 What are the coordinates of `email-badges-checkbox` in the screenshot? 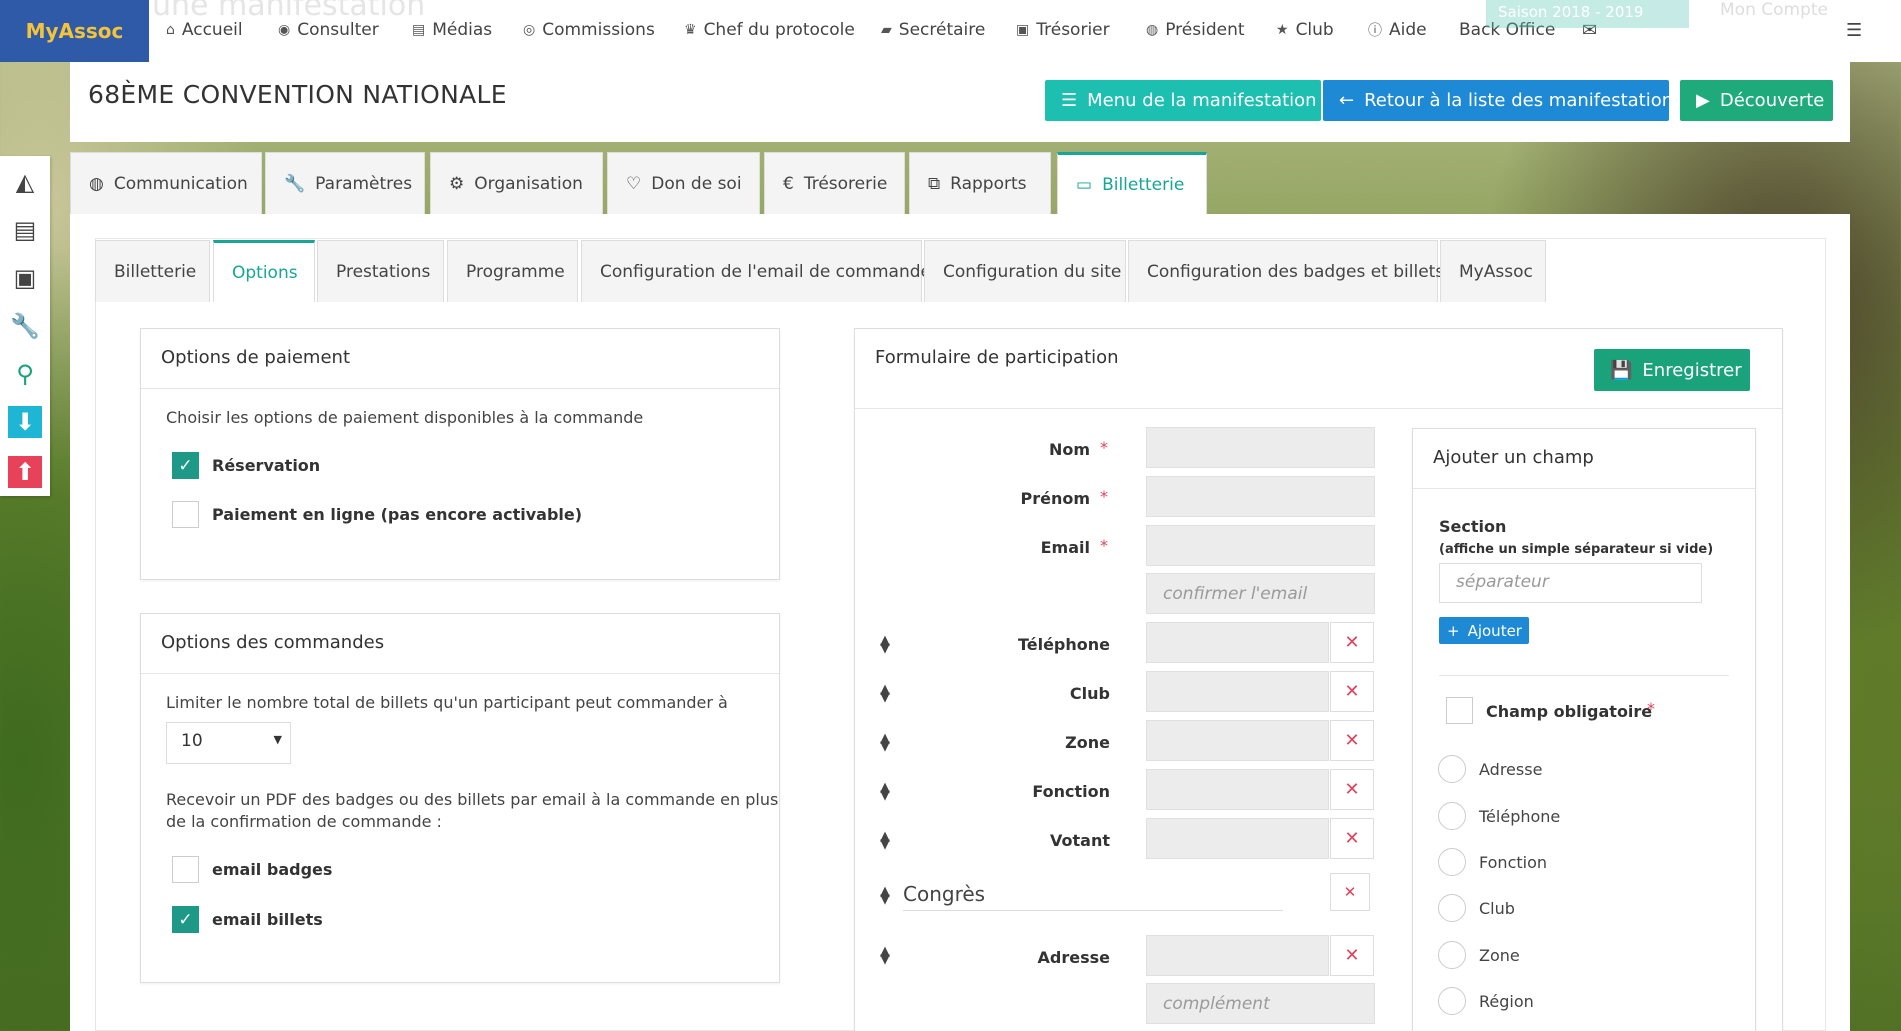 It's located at (185, 869).